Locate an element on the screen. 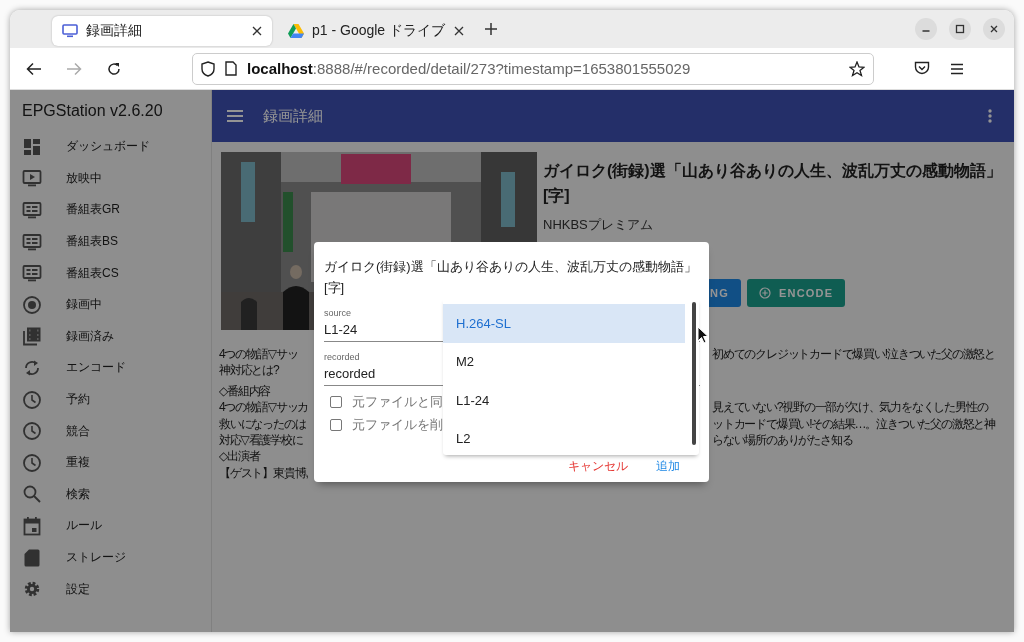 Image resolution: width=1024 pixels, height=642 pixels. nav-item: 重複 is located at coordinates (110, 462).